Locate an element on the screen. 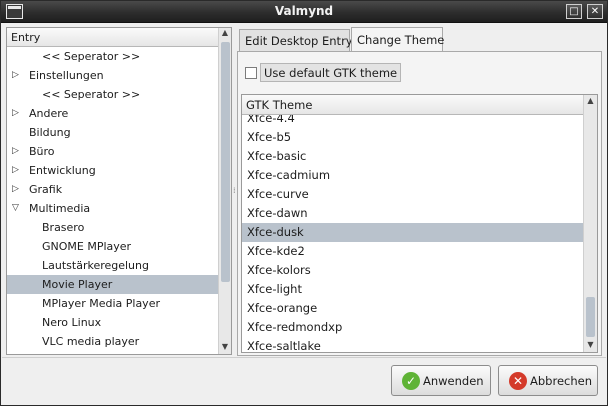  tree-item-label: Netzwerk is located at coordinates (55, 352).